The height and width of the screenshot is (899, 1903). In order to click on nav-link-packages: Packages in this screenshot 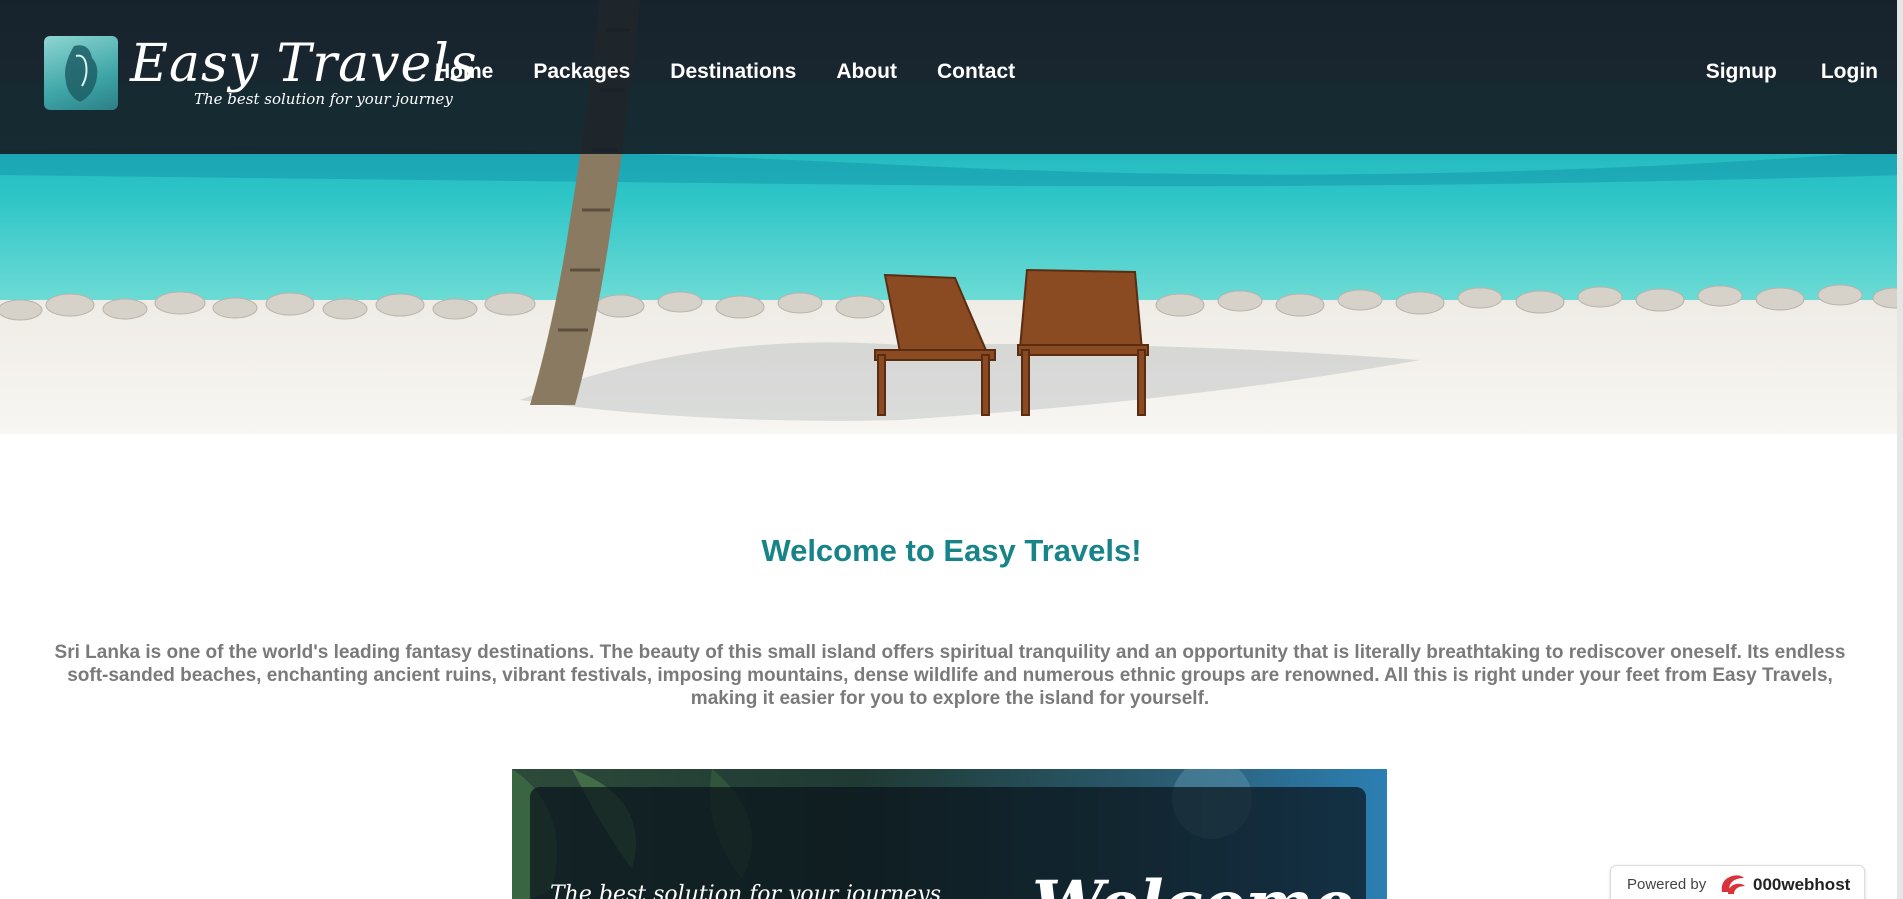, I will do `click(581, 72)`.